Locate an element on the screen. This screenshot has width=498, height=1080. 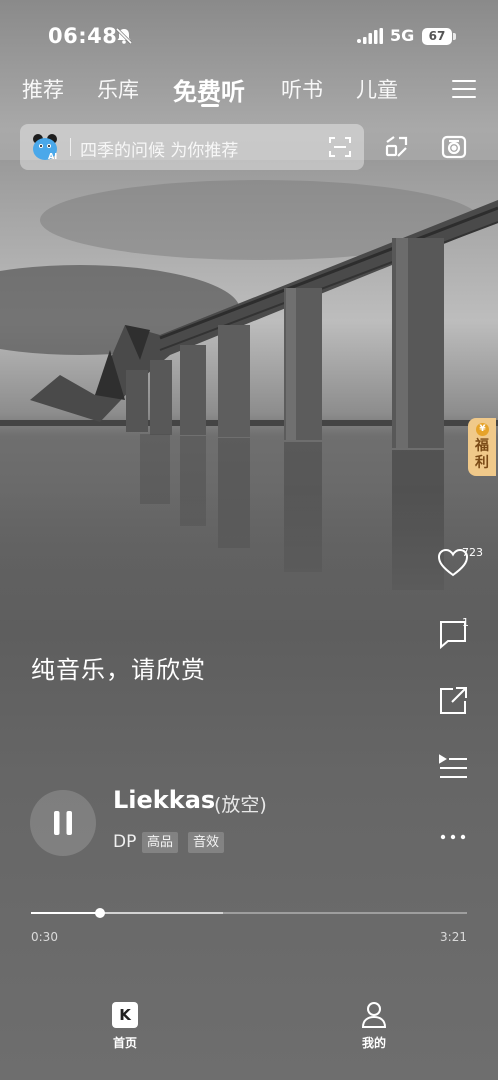
effect-tag: 音效 is located at coordinates (206, 842).